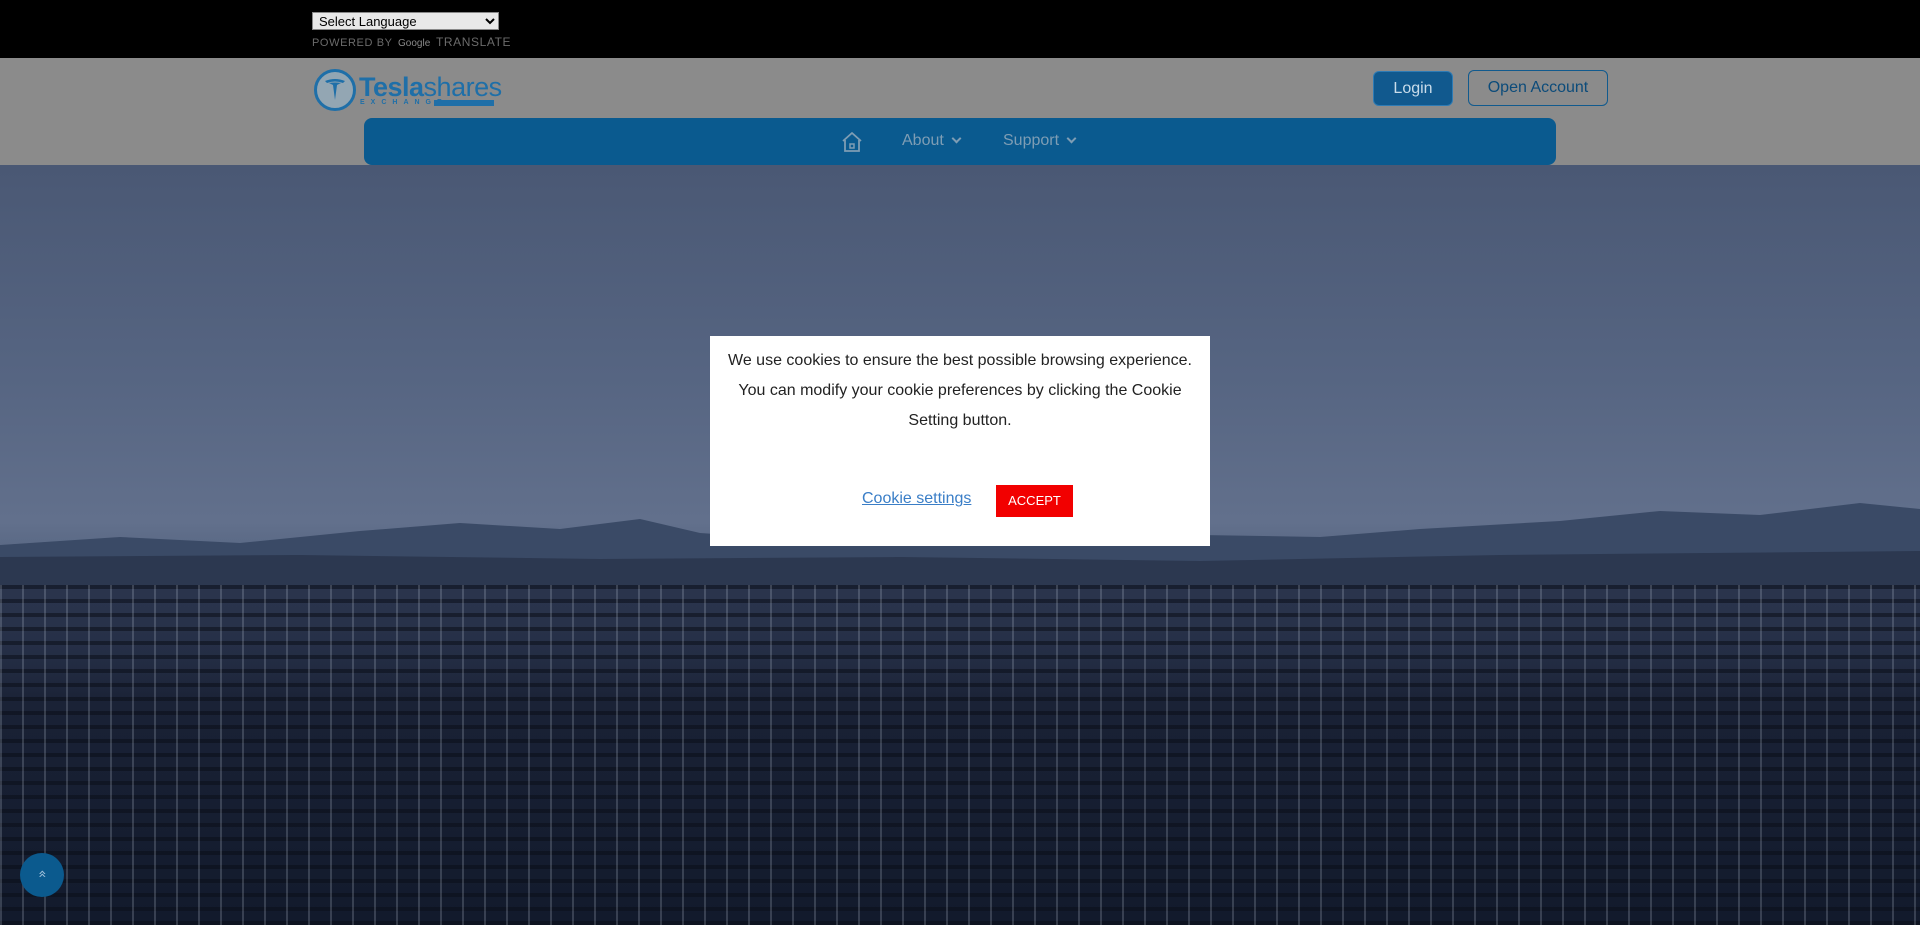 The height and width of the screenshot is (925, 1920). I want to click on main-navbar: About Support, so click(960, 141).